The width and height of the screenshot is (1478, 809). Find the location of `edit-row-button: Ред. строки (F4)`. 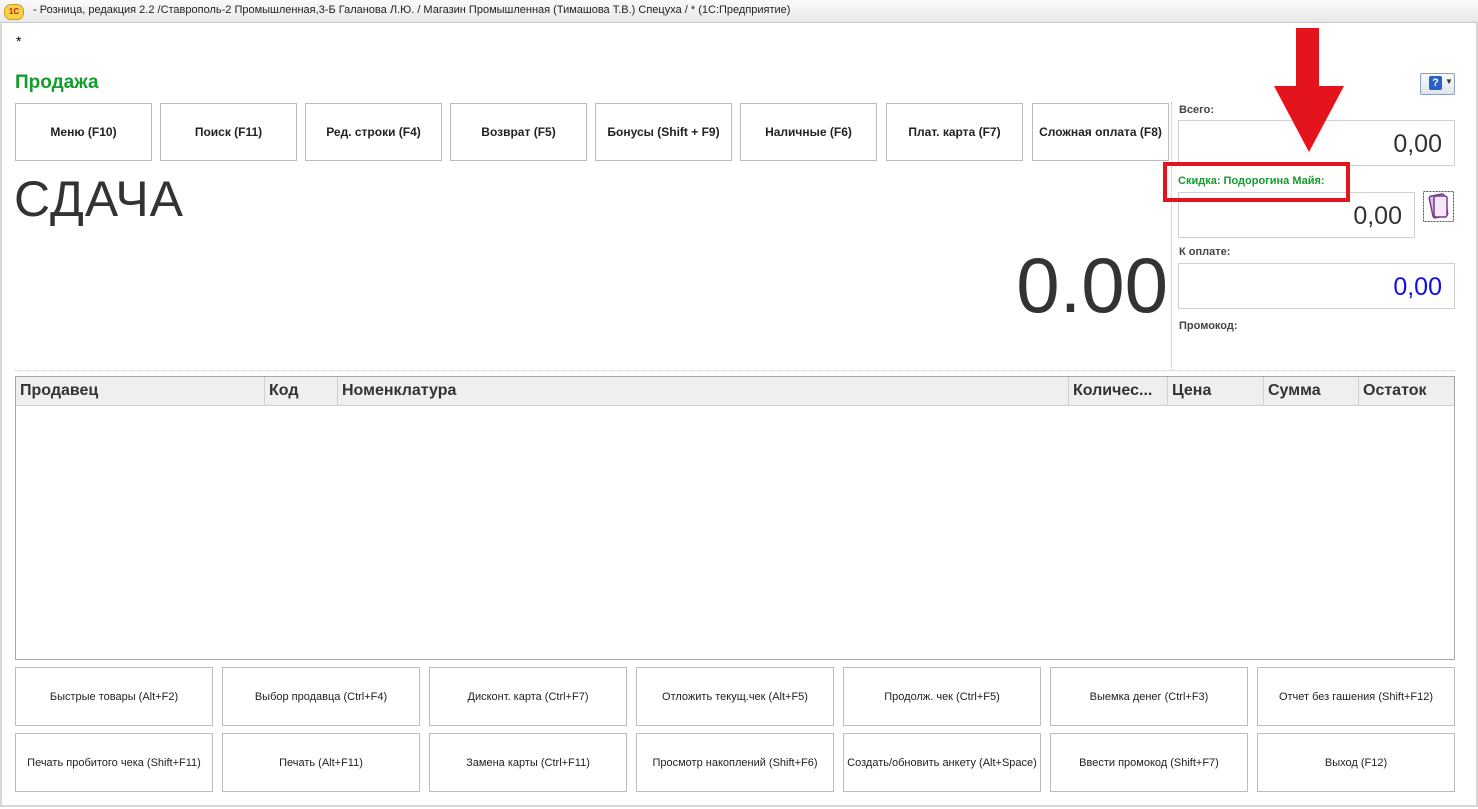

edit-row-button: Ред. строки (F4) is located at coordinates (373, 132).